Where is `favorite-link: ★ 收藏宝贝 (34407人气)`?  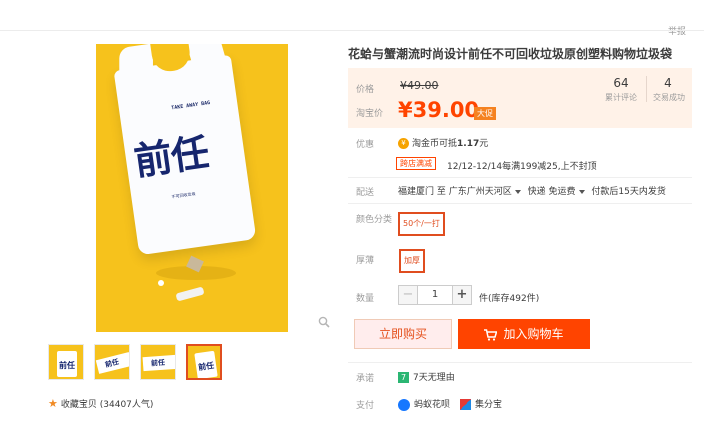
favorite-link: ★ 收藏宝贝 (34407人气) is located at coordinates (100, 403).